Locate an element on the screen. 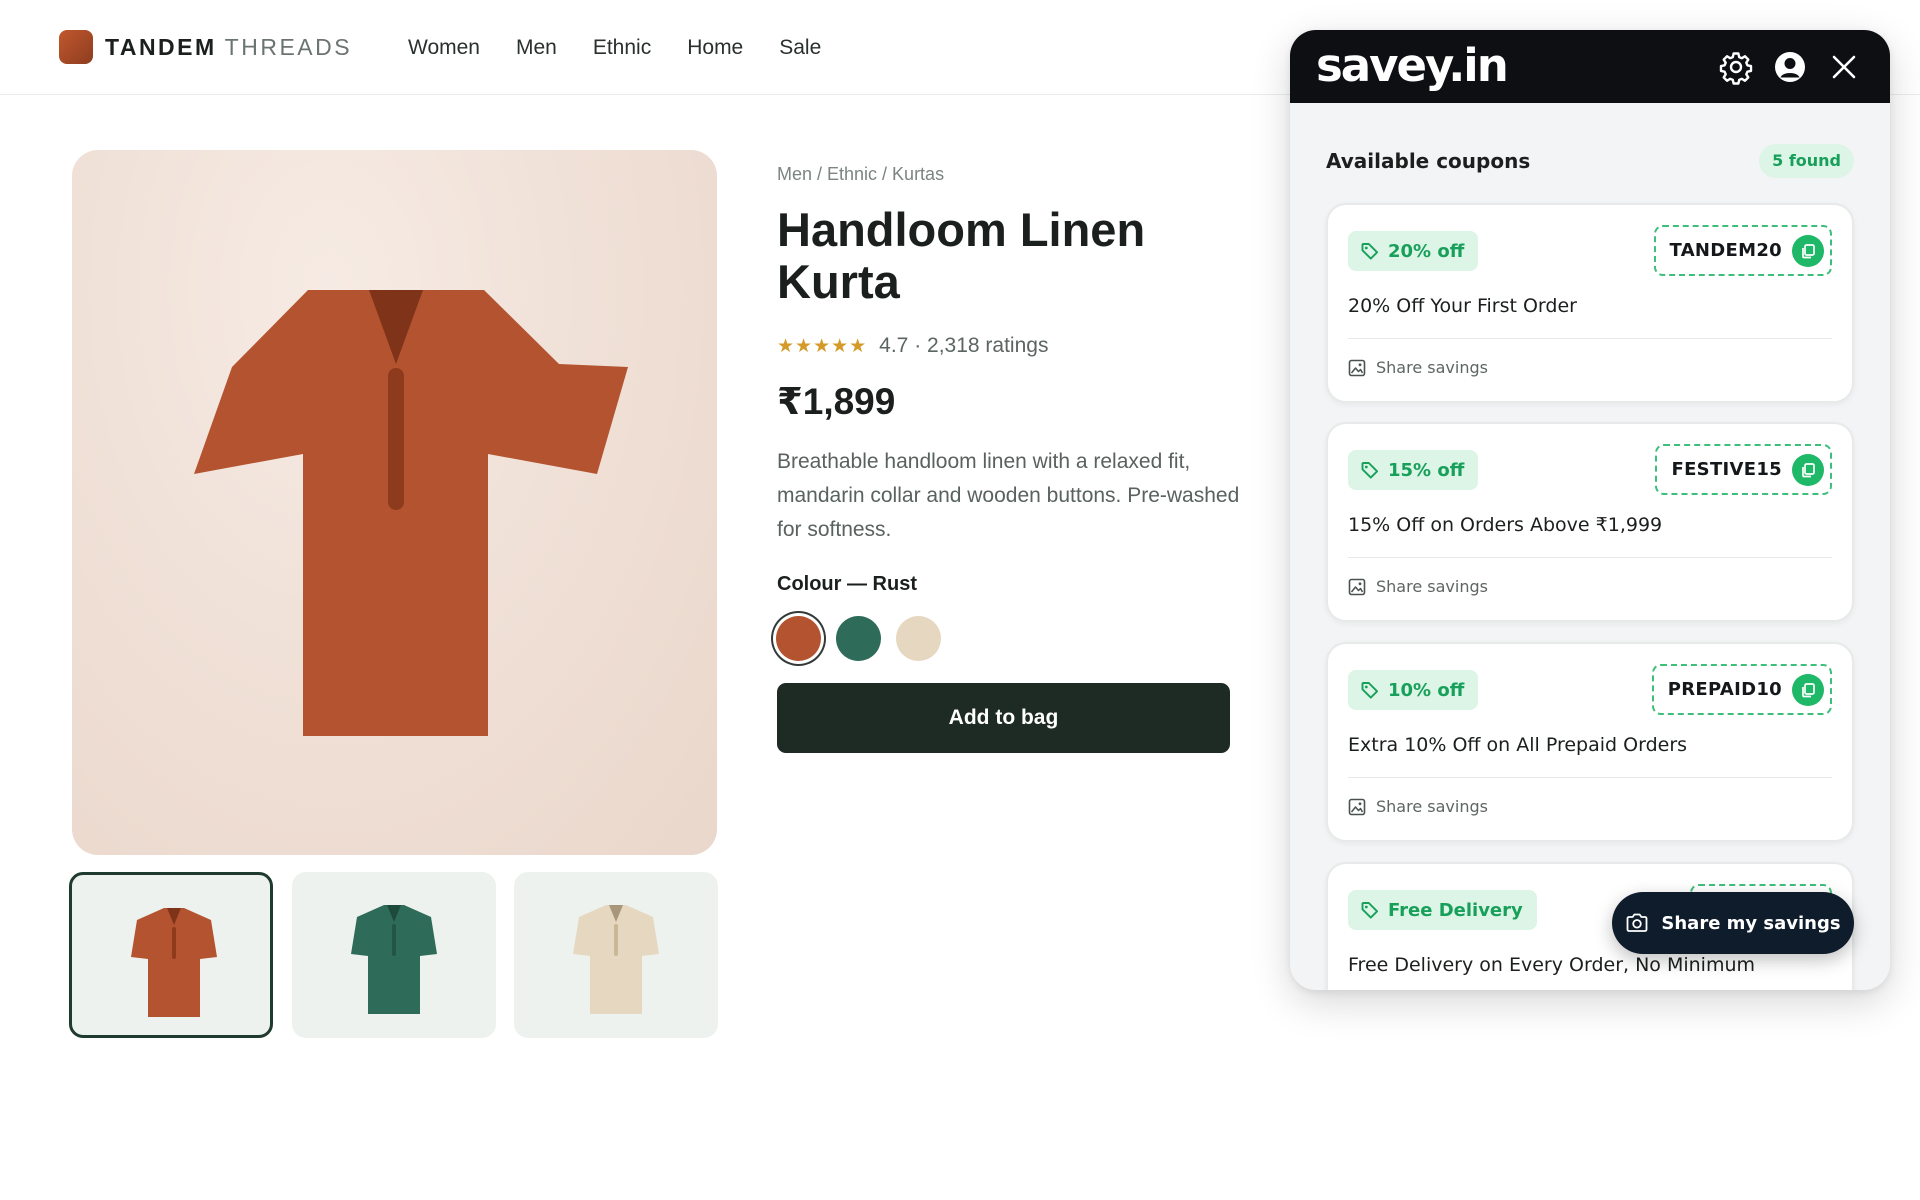 This screenshot has height=1200, width=1920. brand-primary: TANDEM is located at coordinates (161, 47).